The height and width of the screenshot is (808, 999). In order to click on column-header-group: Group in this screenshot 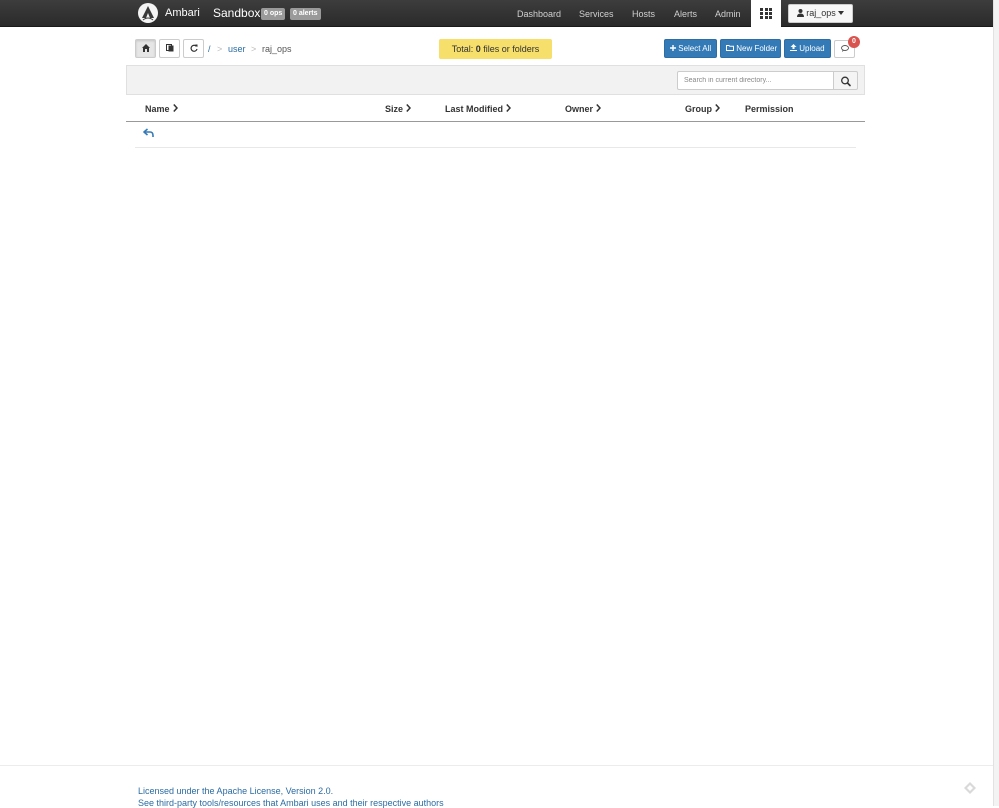, I will do `click(702, 109)`.